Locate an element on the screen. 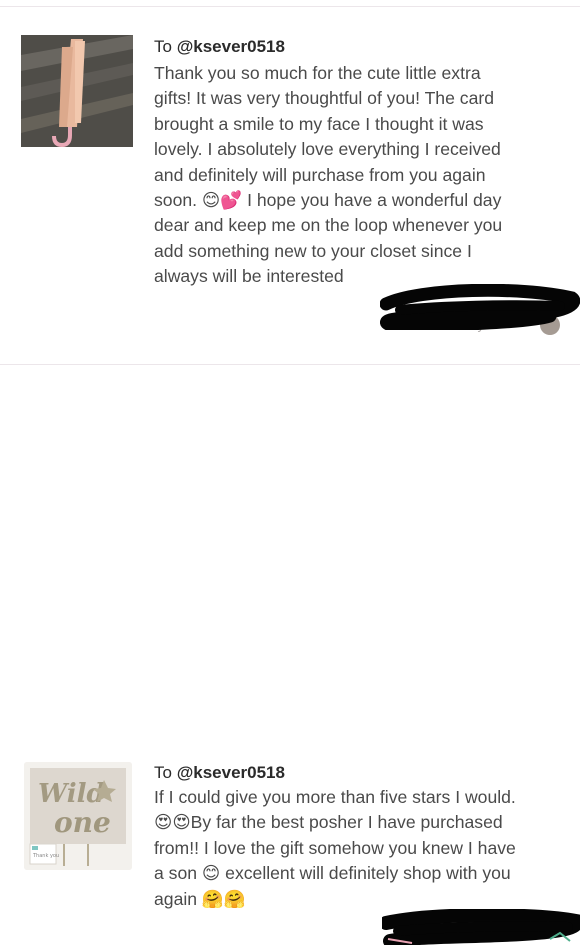  umbrella-photo-icon is located at coordinates (77, 91).